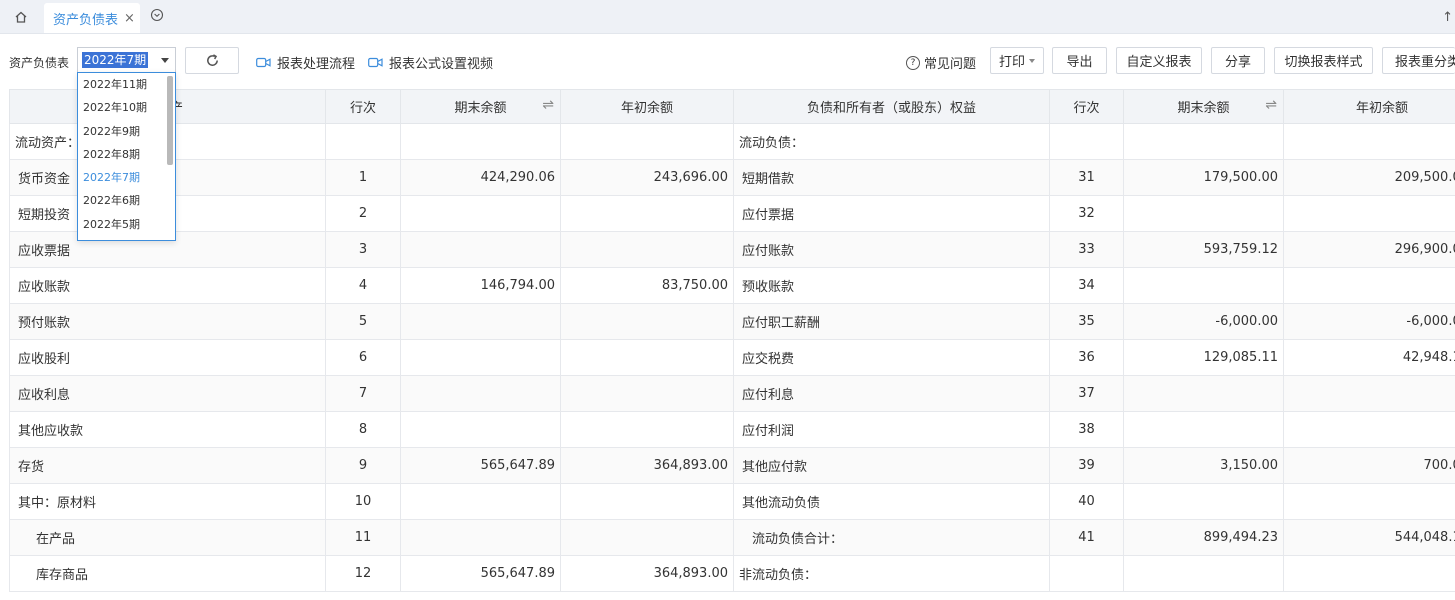 This screenshot has width=1455, height=600. I want to click on table-cell: 流动负债：, so click(891, 141).